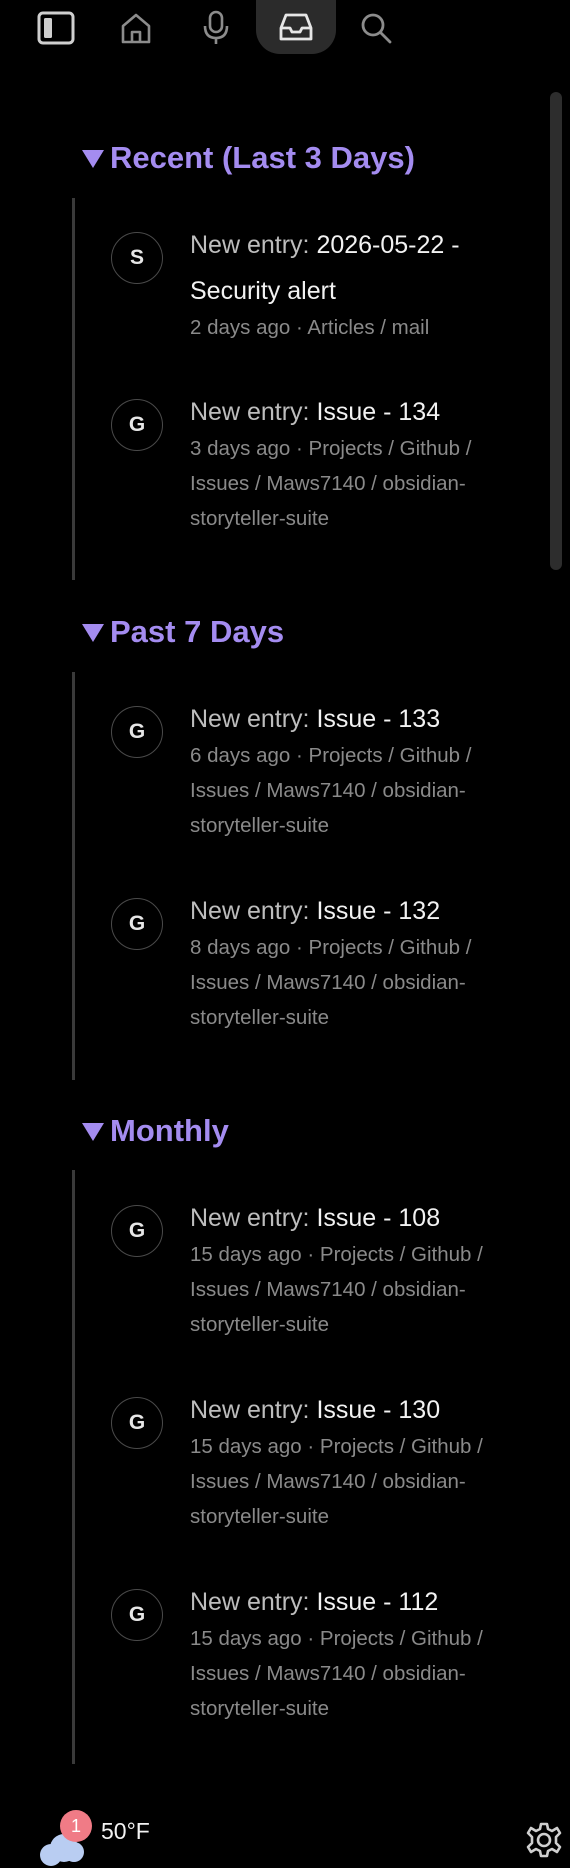 The image size is (570, 1868). What do you see at coordinates (315, 1218) in the screenshot?
I see `entry-title: New entry: Issue - 108` at bounding box center [315, 1218].